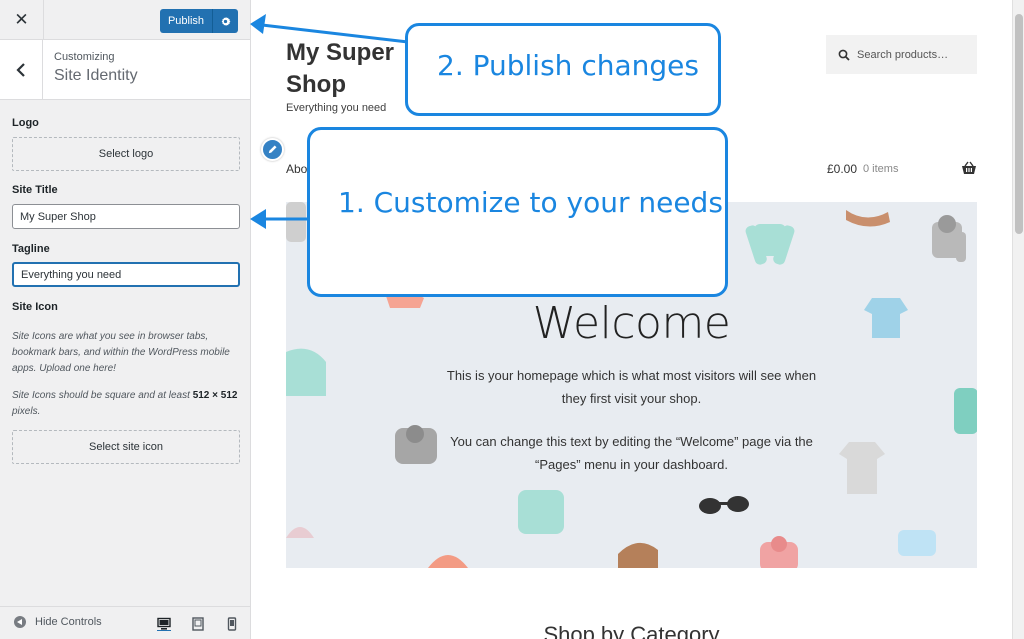 Image resolution: width=1024 pixels, height=639 pixels. I want to click on customizer-header: ✕ Publish, so click(125, 20).